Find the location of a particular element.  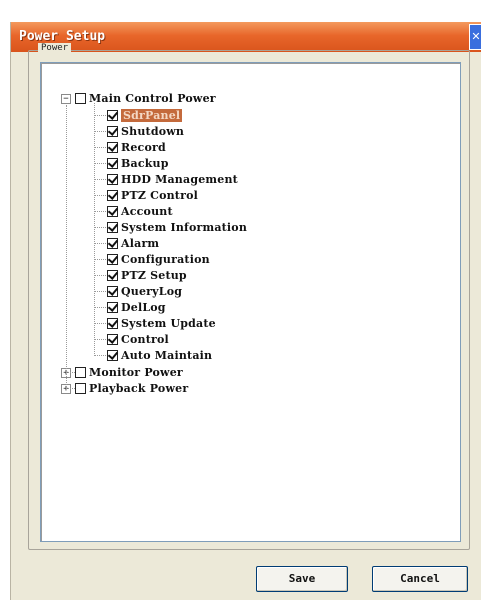

tree-node-playback-power: + Playback Power is located at coordinates (124, 388).